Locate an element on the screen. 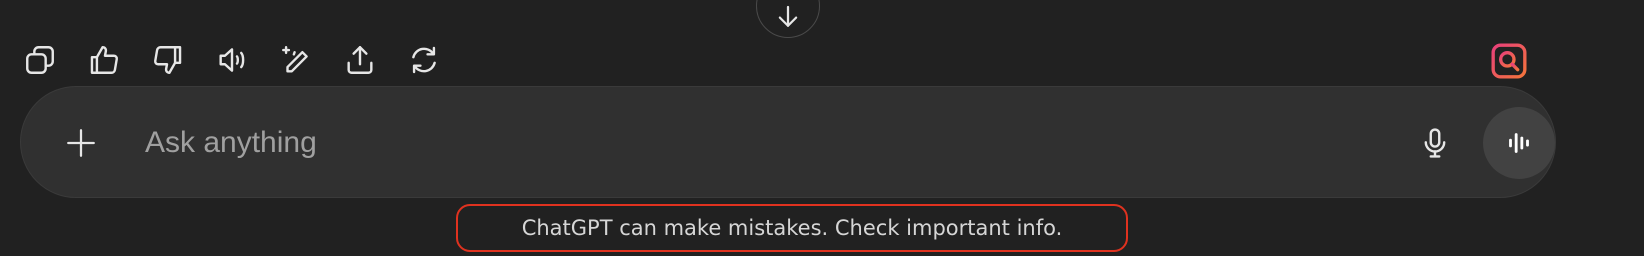 The image size is (1644, 256). thumbs-down-button is located at coordinates (168, 60).